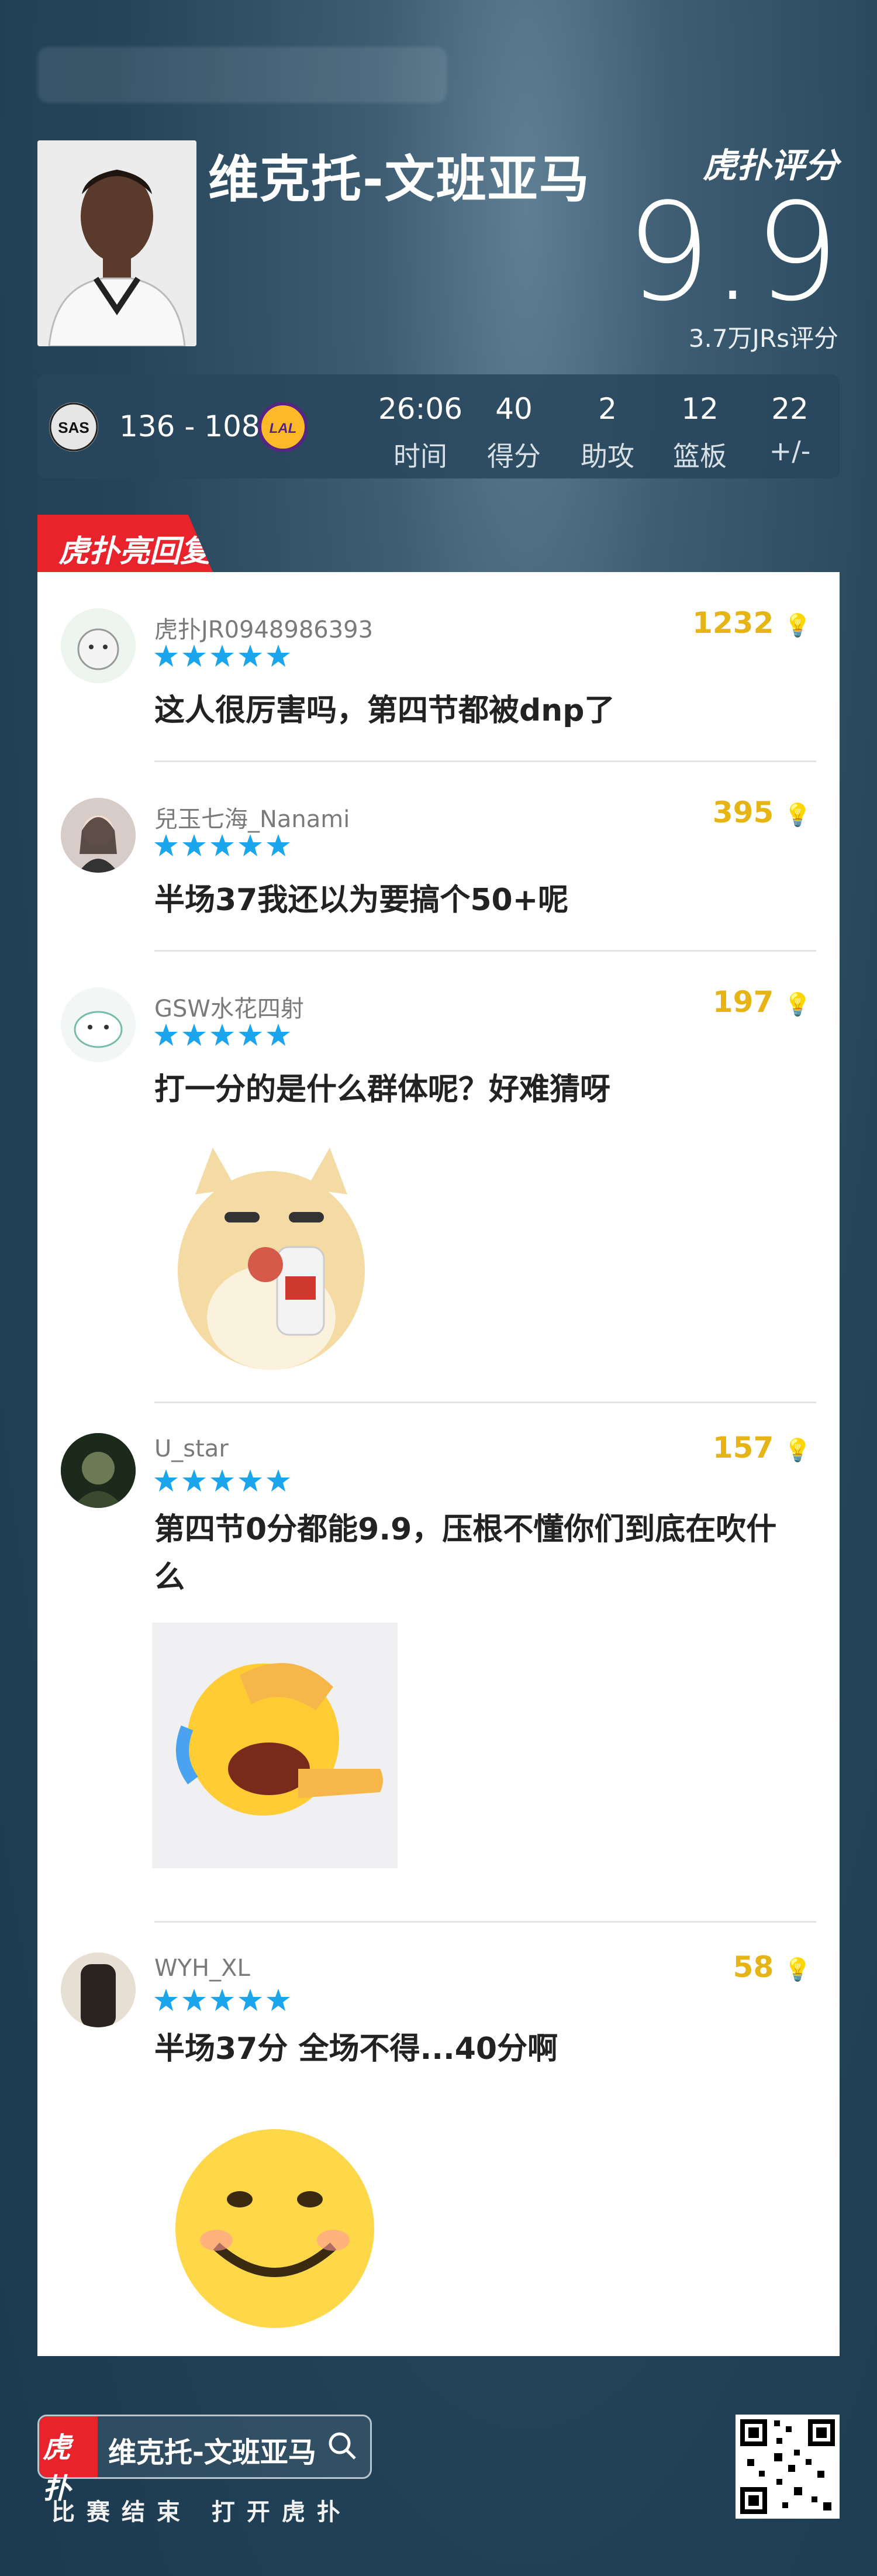 This screenshot has height=2576, width=877. Describe the element at coordinates (607, 456) in the screenshot. I see `stat-label: 助攻` at that location.